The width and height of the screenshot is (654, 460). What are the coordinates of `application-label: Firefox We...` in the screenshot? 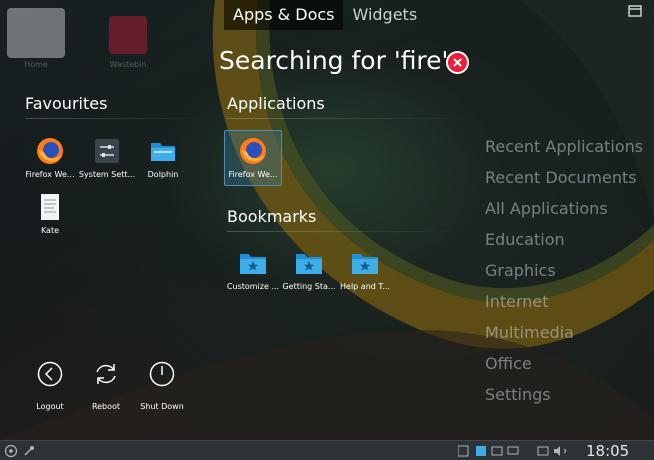 It's located at (253, 174).